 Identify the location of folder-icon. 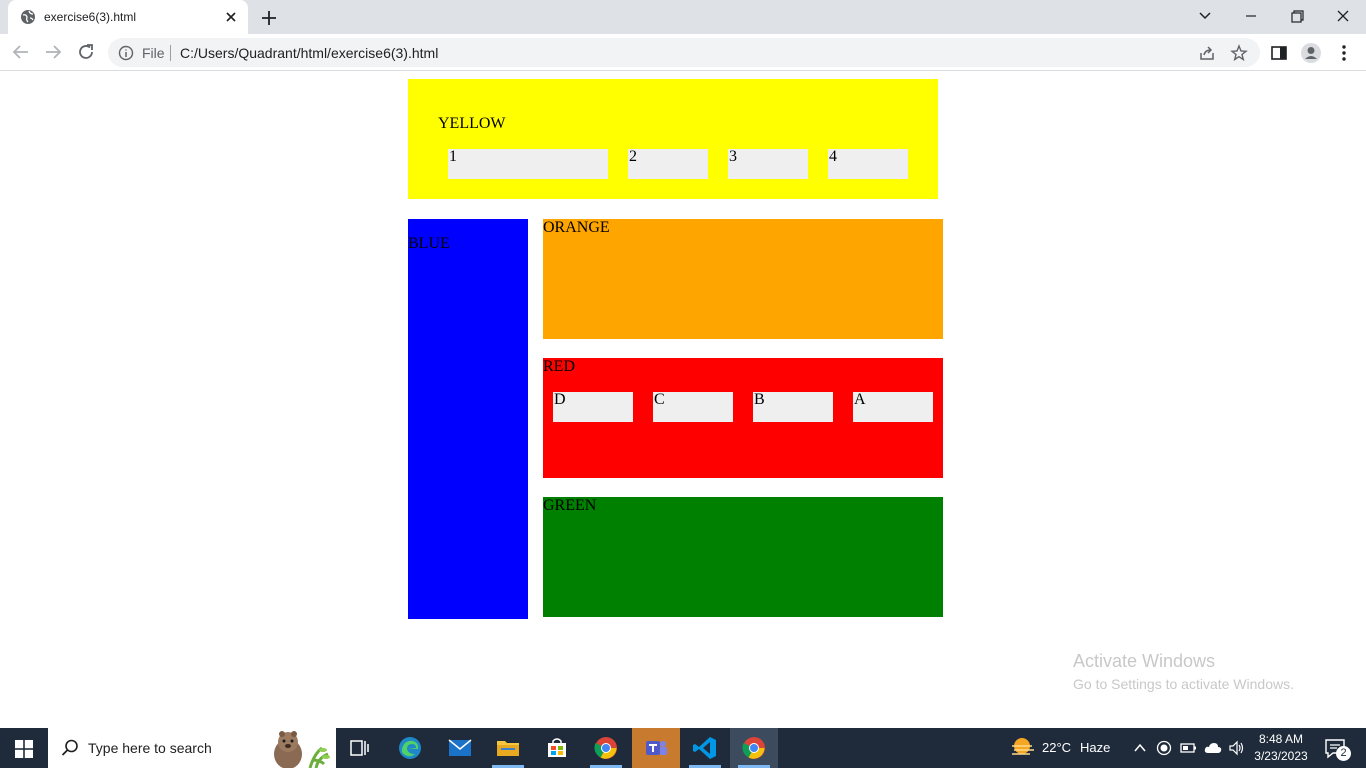
(508, 748).